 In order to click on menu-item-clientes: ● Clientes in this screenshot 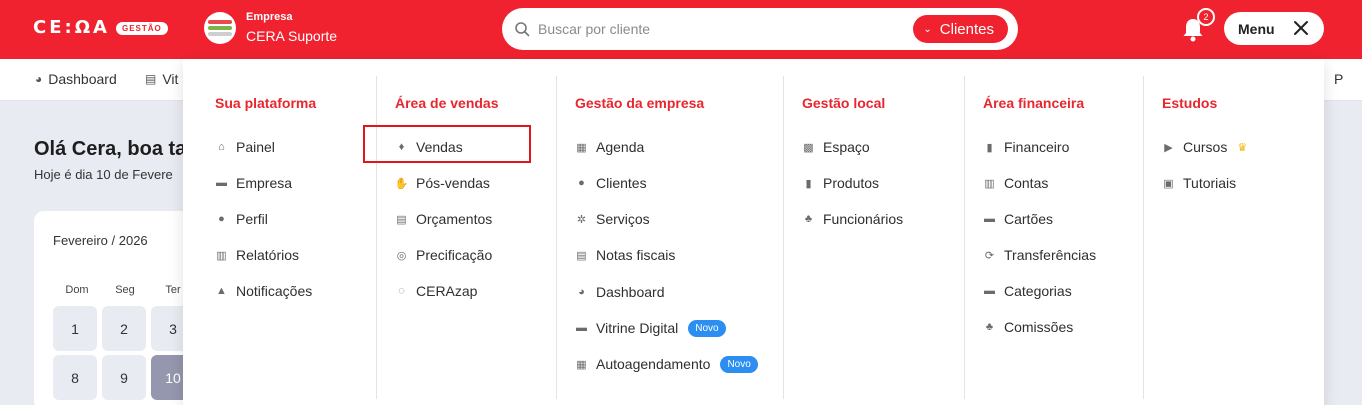, I will do `click(611, 183)`.